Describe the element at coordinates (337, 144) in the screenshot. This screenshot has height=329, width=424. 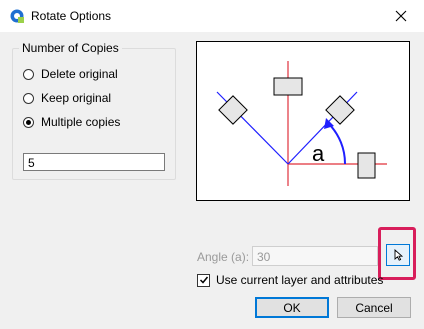
I see `angle-arc` at that location.